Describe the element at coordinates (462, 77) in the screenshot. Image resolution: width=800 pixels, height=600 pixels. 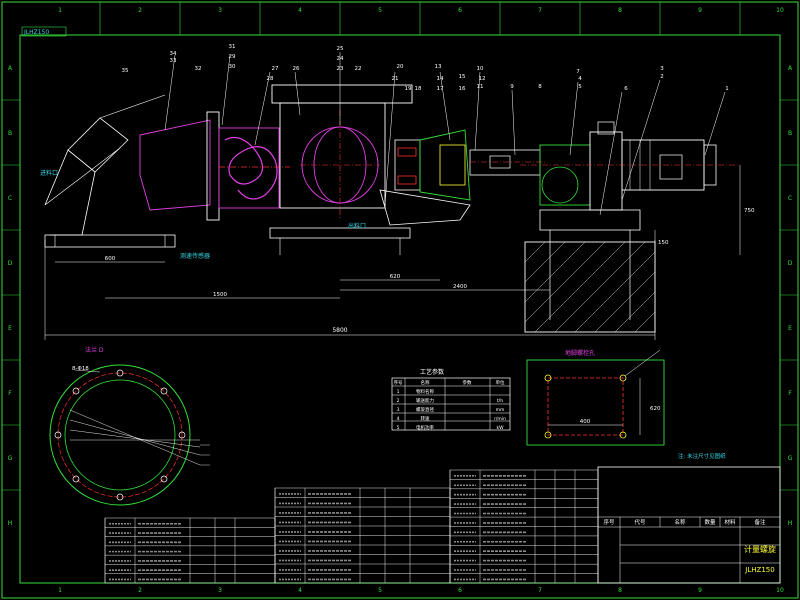
I see `callout-15: 15` at that location.